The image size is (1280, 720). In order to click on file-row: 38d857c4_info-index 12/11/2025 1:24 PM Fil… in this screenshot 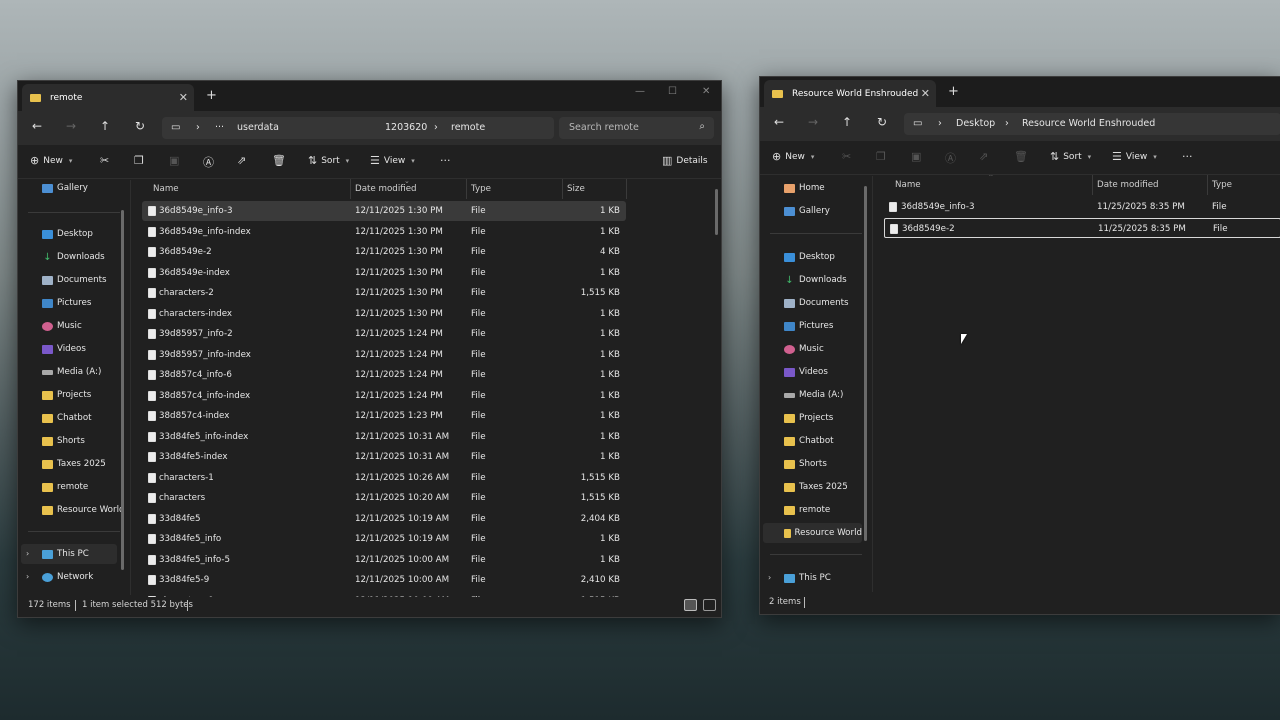, I will do `click(384, 396)`.